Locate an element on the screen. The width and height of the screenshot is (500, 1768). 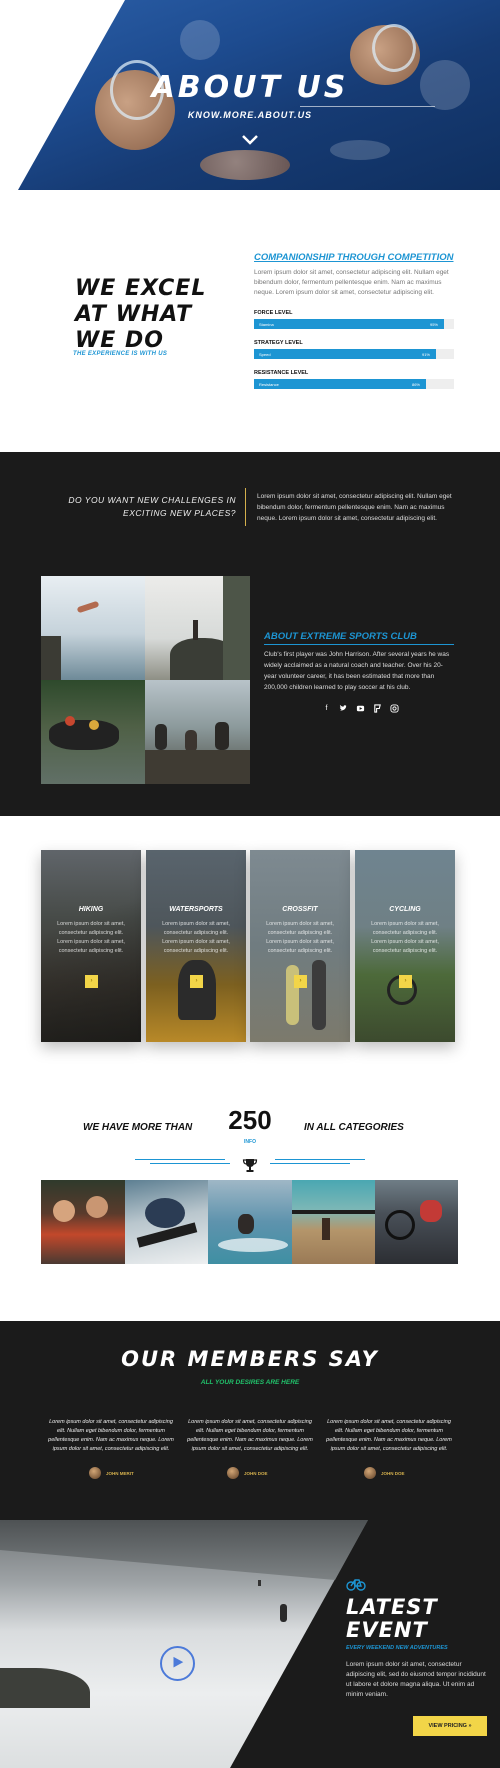
testimonials-subtitle: ALL YOUR DESIRES ARE HERE is located at coordinates (250, 1382).